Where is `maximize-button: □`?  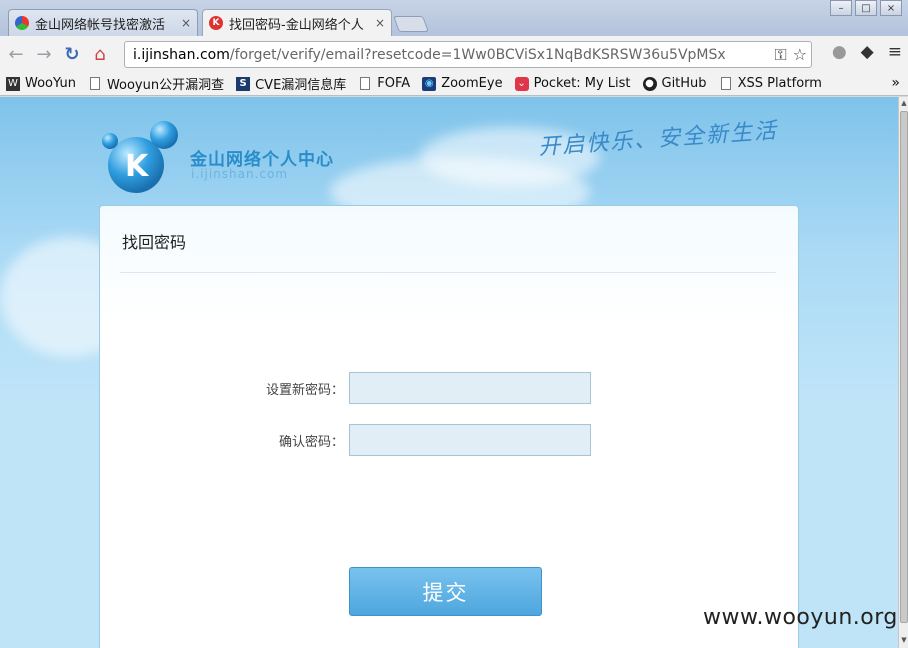 maximize-button: □ is located at coordinates (866, 8).